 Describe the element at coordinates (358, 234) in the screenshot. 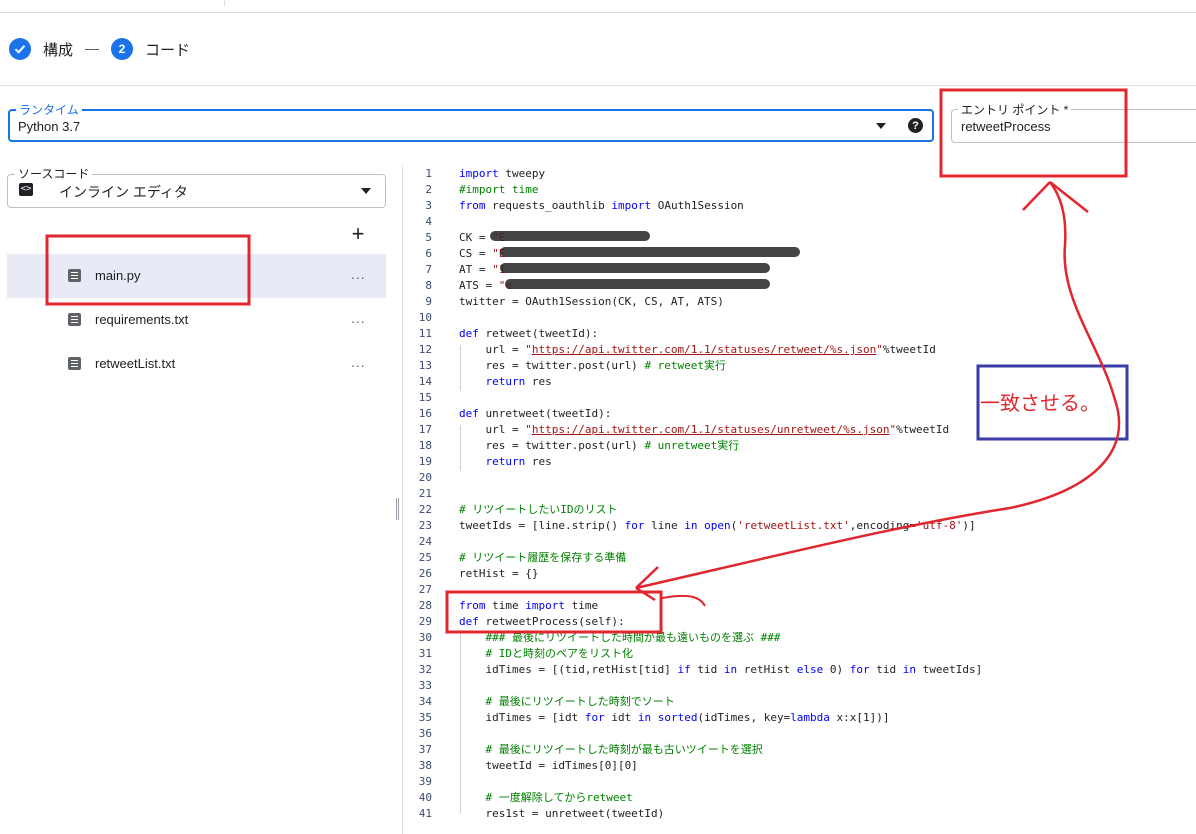

I see `add-file-button: +` at that location.